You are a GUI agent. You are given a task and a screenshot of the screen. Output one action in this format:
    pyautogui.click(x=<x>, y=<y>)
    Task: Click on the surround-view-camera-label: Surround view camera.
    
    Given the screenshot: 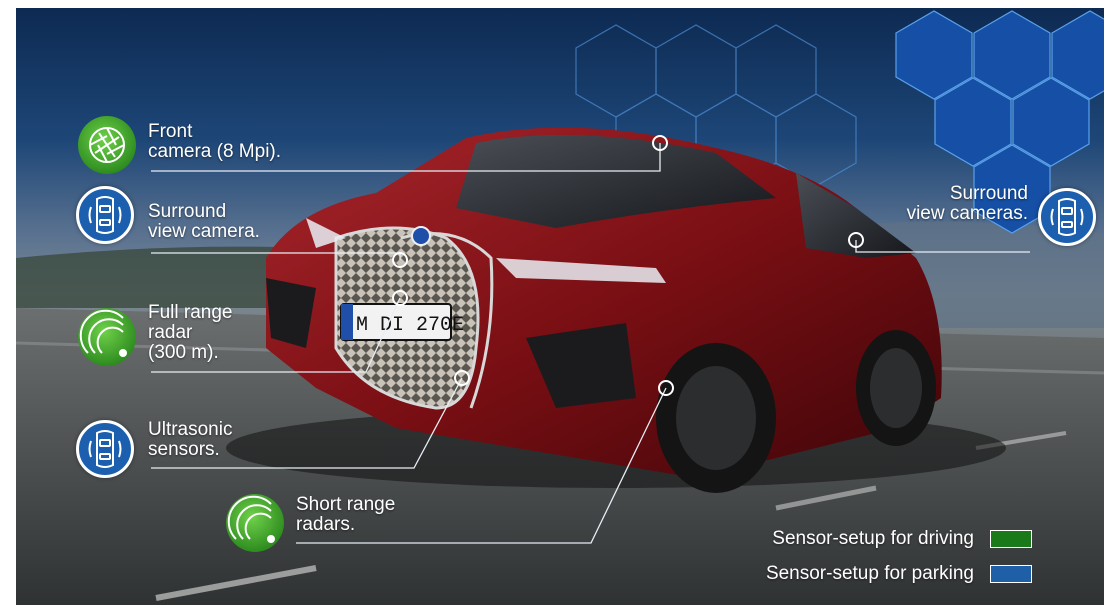 What is the action you would take?
    pyautogui.click(x=204, y=221)
    